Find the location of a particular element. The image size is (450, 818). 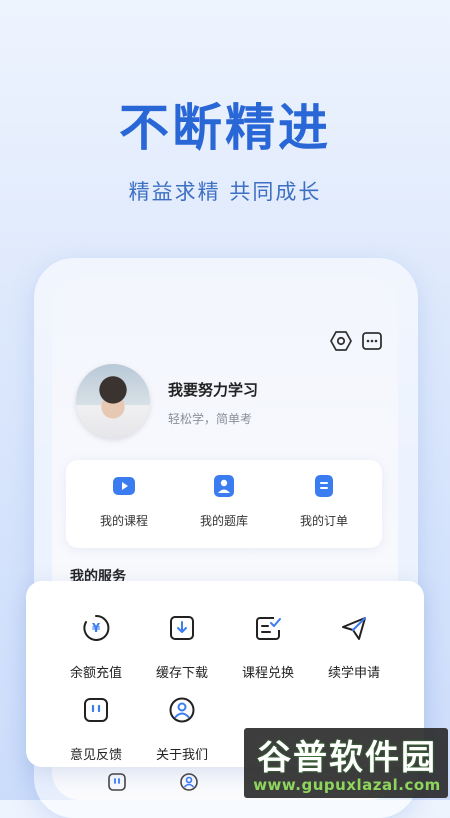

quick-link-label: 我的题库 is located at coordinates (223, 521).